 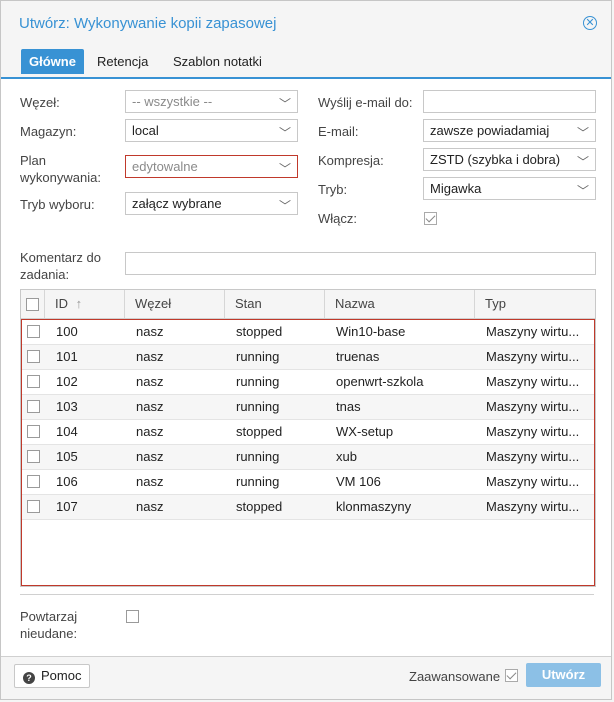 I want to click on selection-mode-select: załącz wybrane ﹀, so click(x=211, y=203).